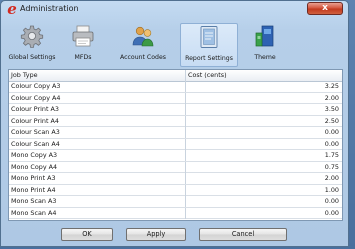 The width and height of the screenshot is (355, 249). What do you see at coordinates (34, 212) in the screenshot?
I see `job-type-cell: Mono Scan A4` at bounding box center [34, 212].